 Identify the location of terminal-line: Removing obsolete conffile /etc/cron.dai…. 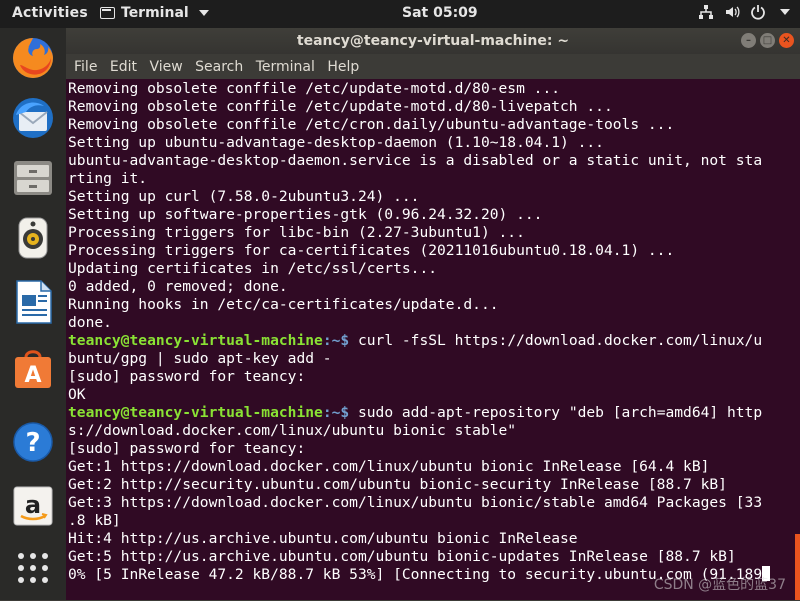
(433, 125).